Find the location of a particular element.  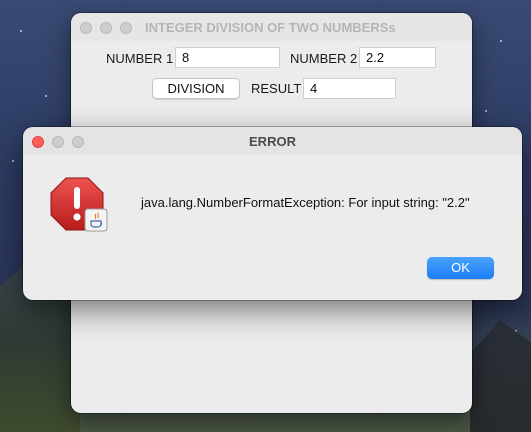

window-title: INTEGER DIVISION OF TWO NUMBERSs is located at coordinates (270, 27).